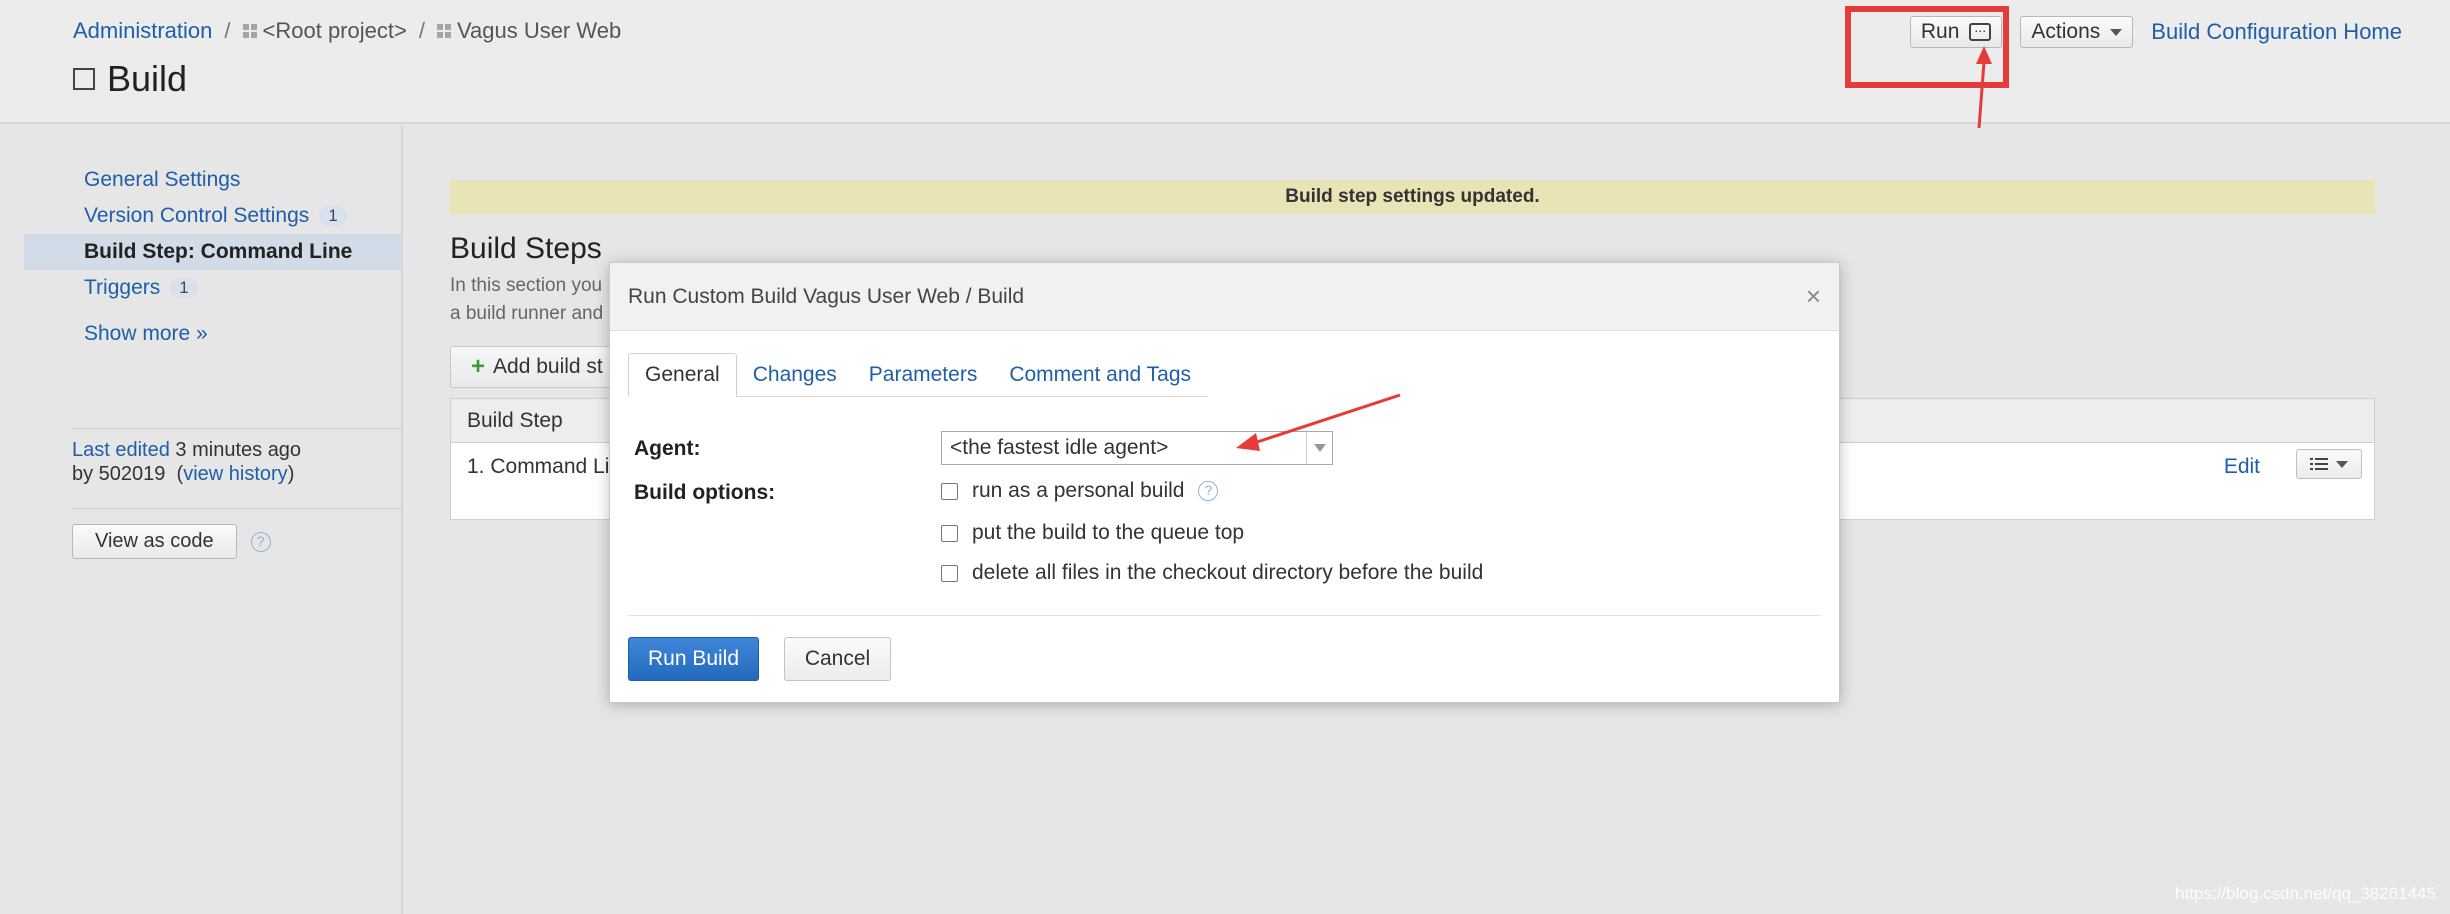 This screenshot has width=2450, height=914. Describe the element at coordinates (1108, 532) in the screenshot. I see `option-label: put the build to the queue top` at that location.